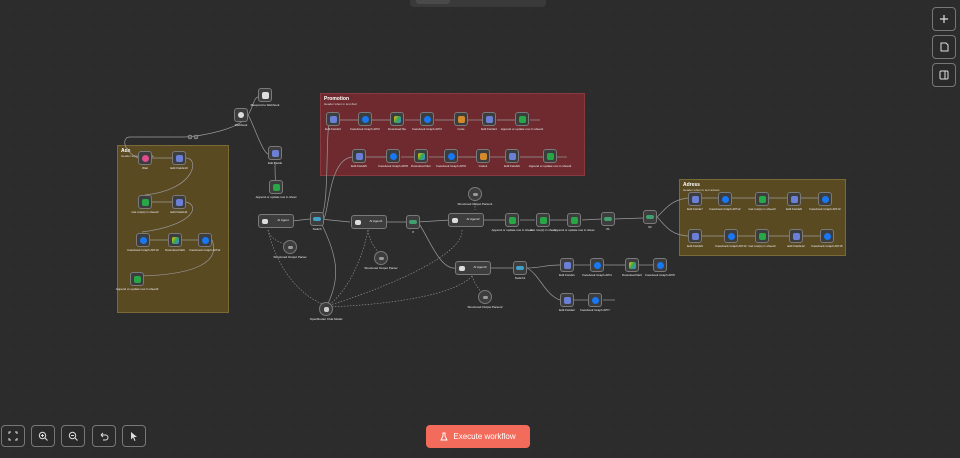 The height and width of the screenshot is (458, 960). What do you see at coordinates (397, 121) in the screenshot?
I see `drive-node: Download file` at bounding box center [397, 121].